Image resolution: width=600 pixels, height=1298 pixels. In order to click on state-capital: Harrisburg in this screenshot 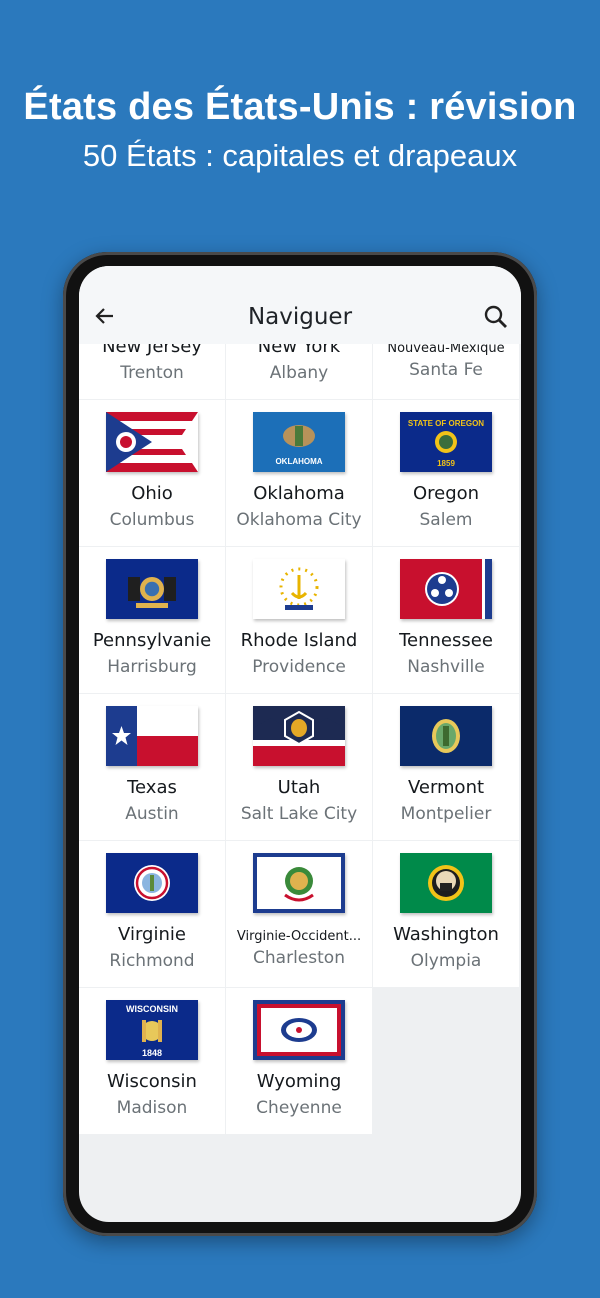, I will do `click(152, 667)`.